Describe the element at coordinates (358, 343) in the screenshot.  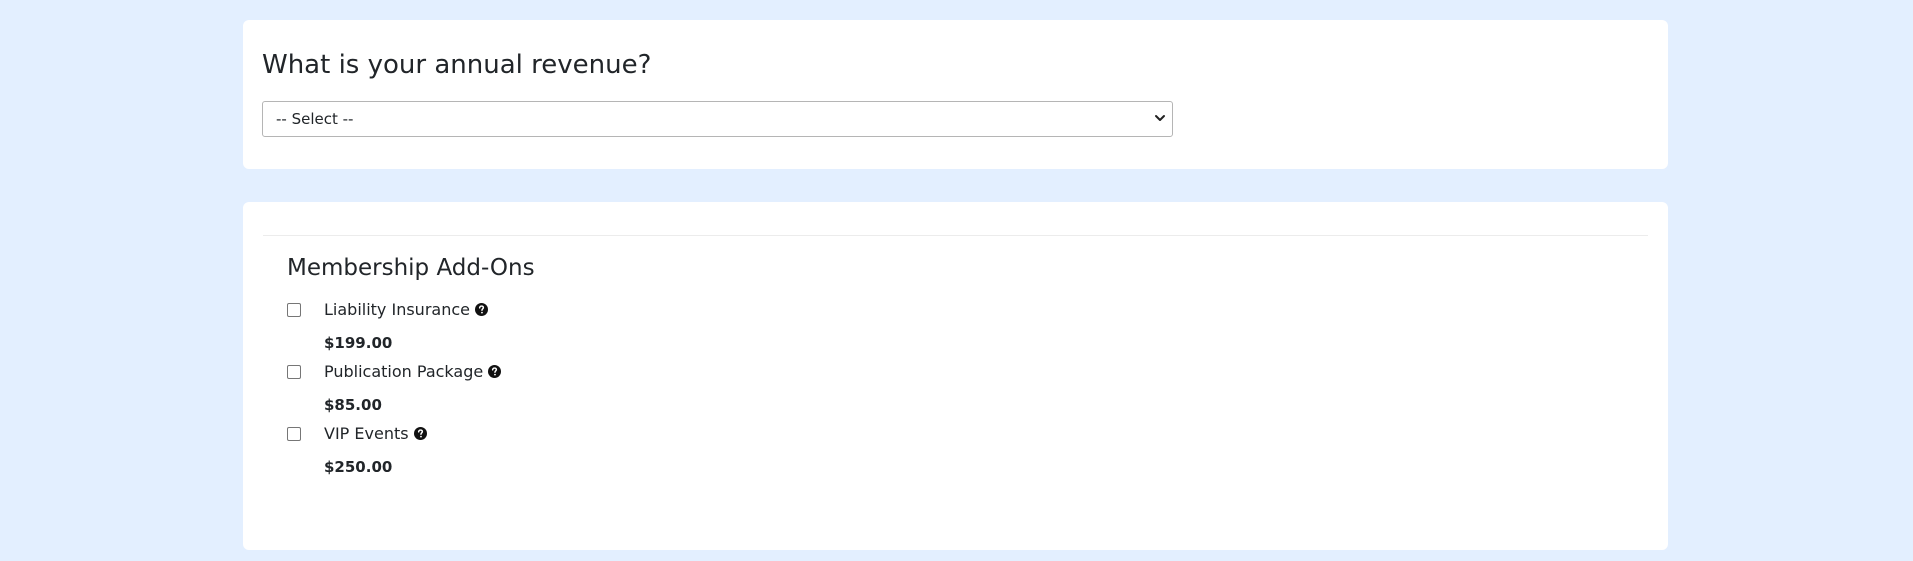
I see `addon-price: $199.00` at that location.